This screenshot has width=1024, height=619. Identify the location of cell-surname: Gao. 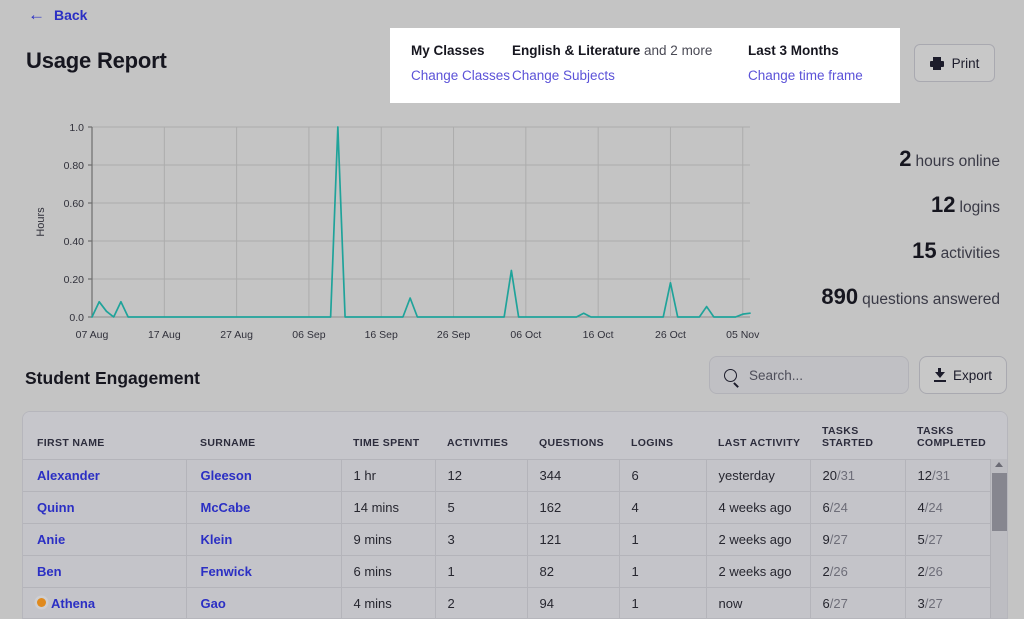
(264, 602).